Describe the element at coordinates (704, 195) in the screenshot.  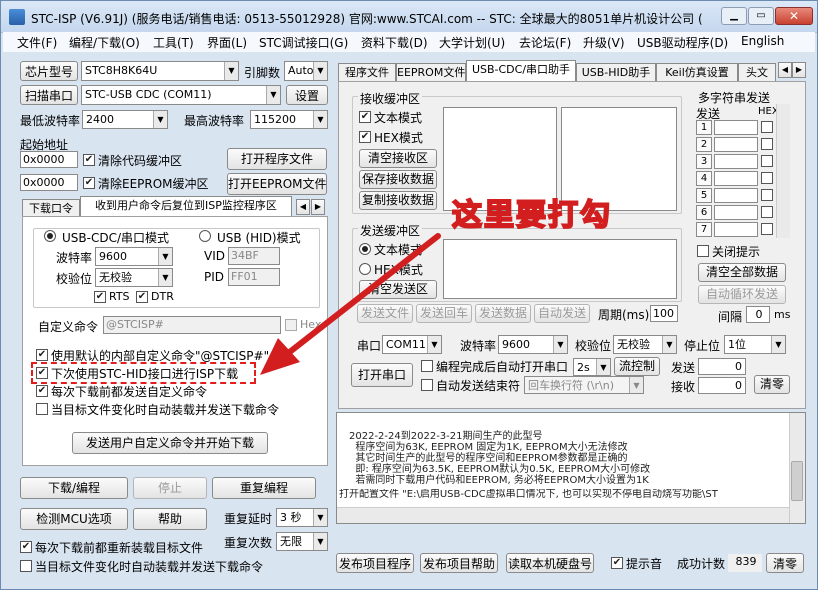
I see `multi-send-row-5: 5` at that location.